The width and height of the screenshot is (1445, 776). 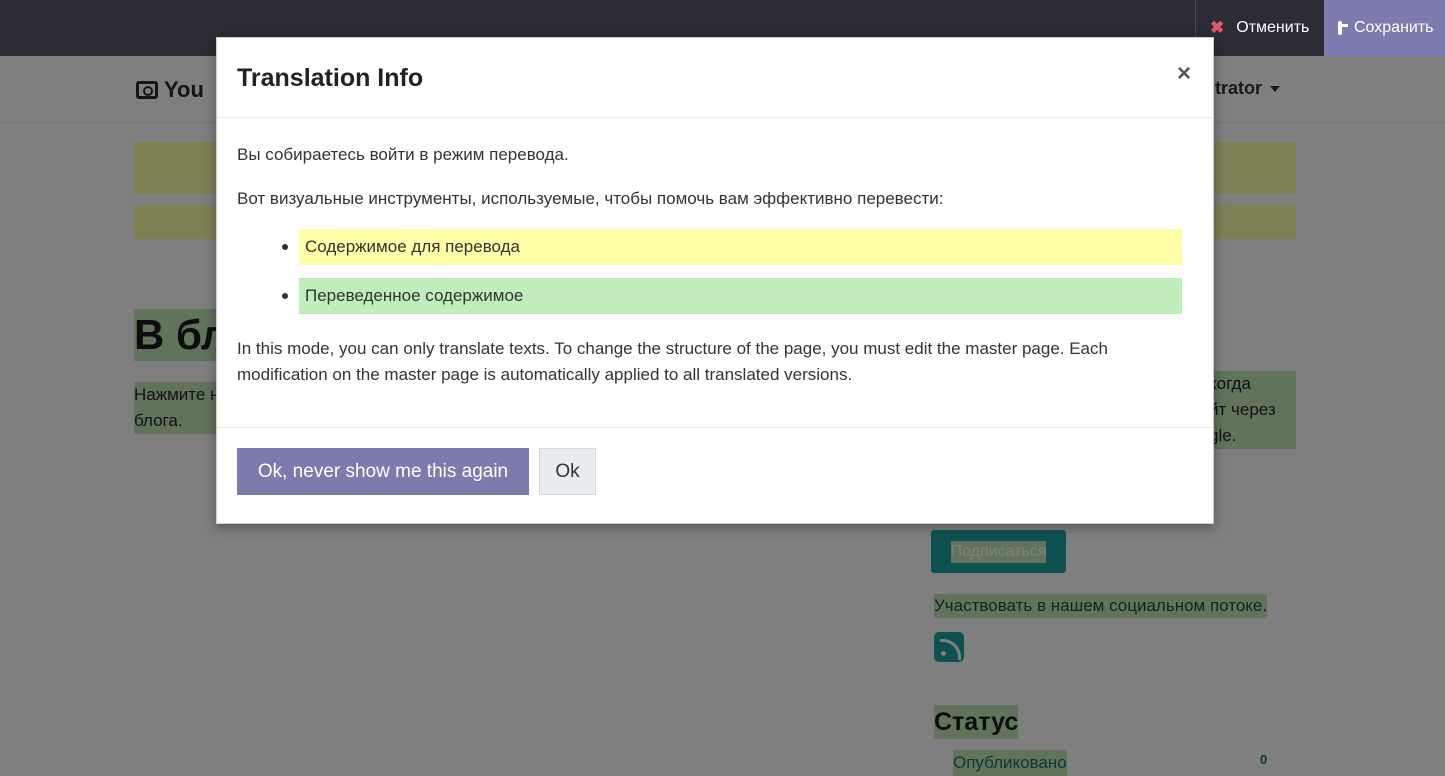 I want to click on save-button-label: Сохранить, so click(x=1394, y=27).